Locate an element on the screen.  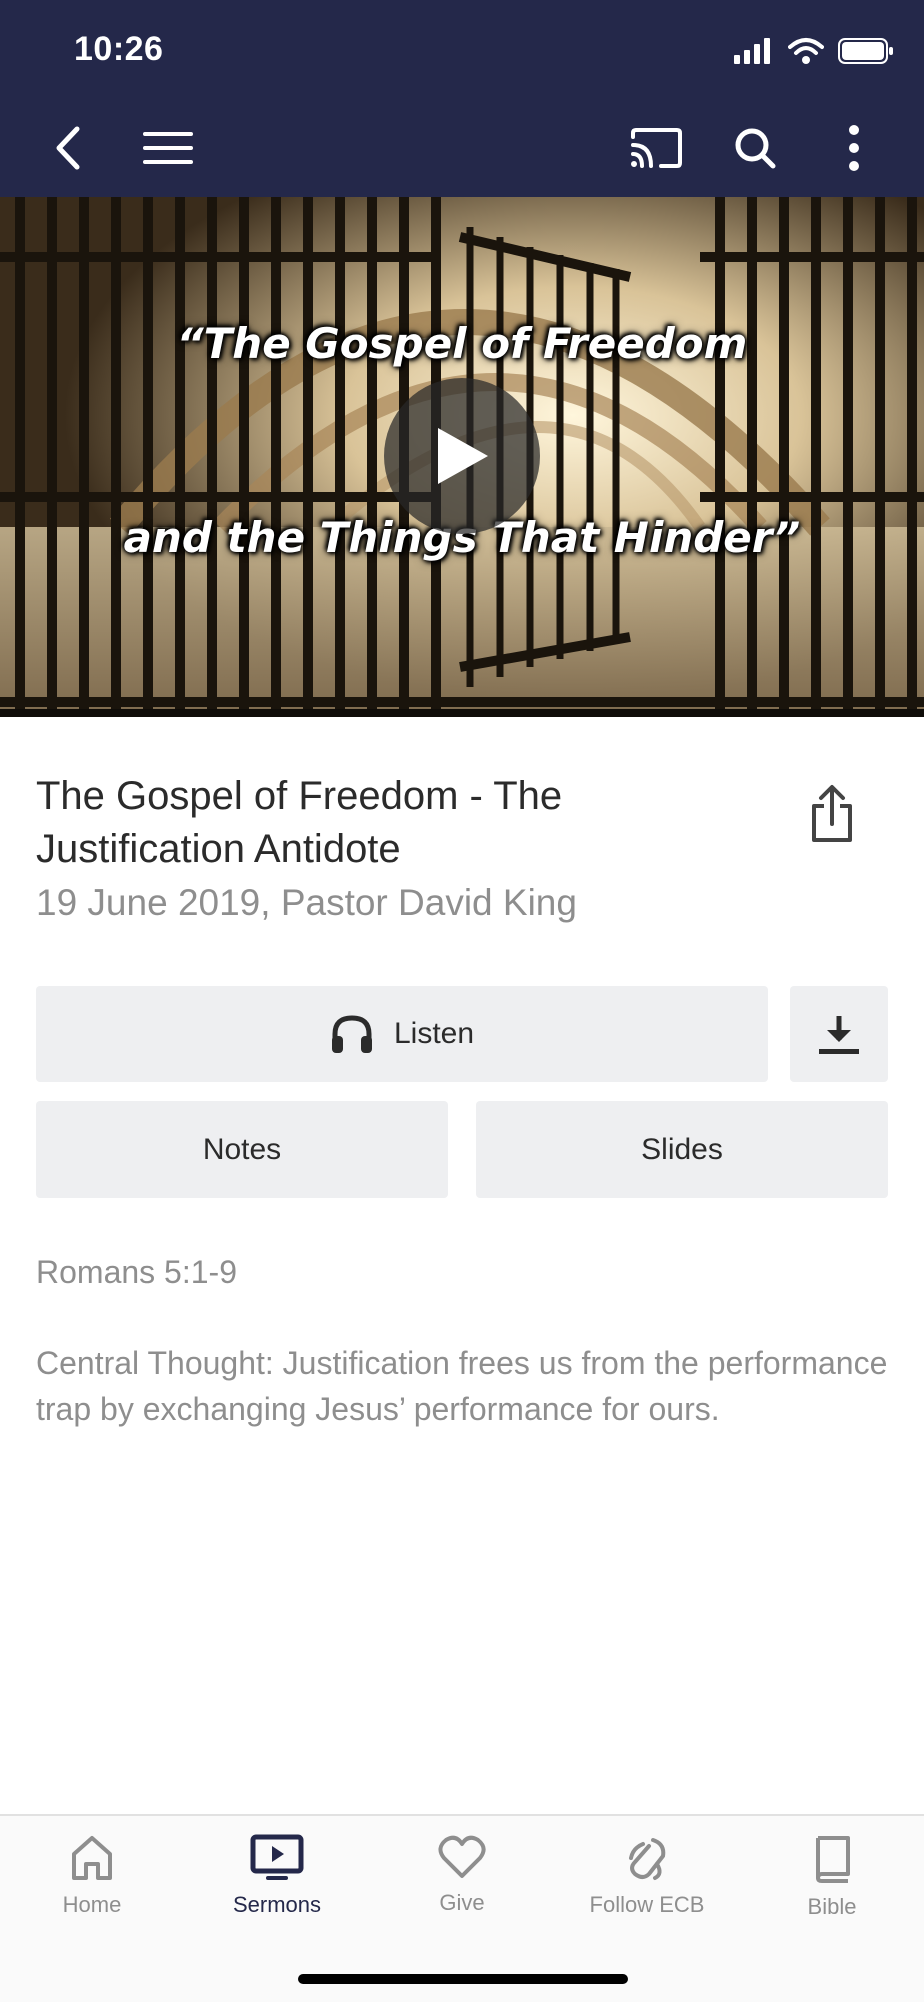
scripture-reference: Romans 5:1-9 is located at coordinates (136, 1272).